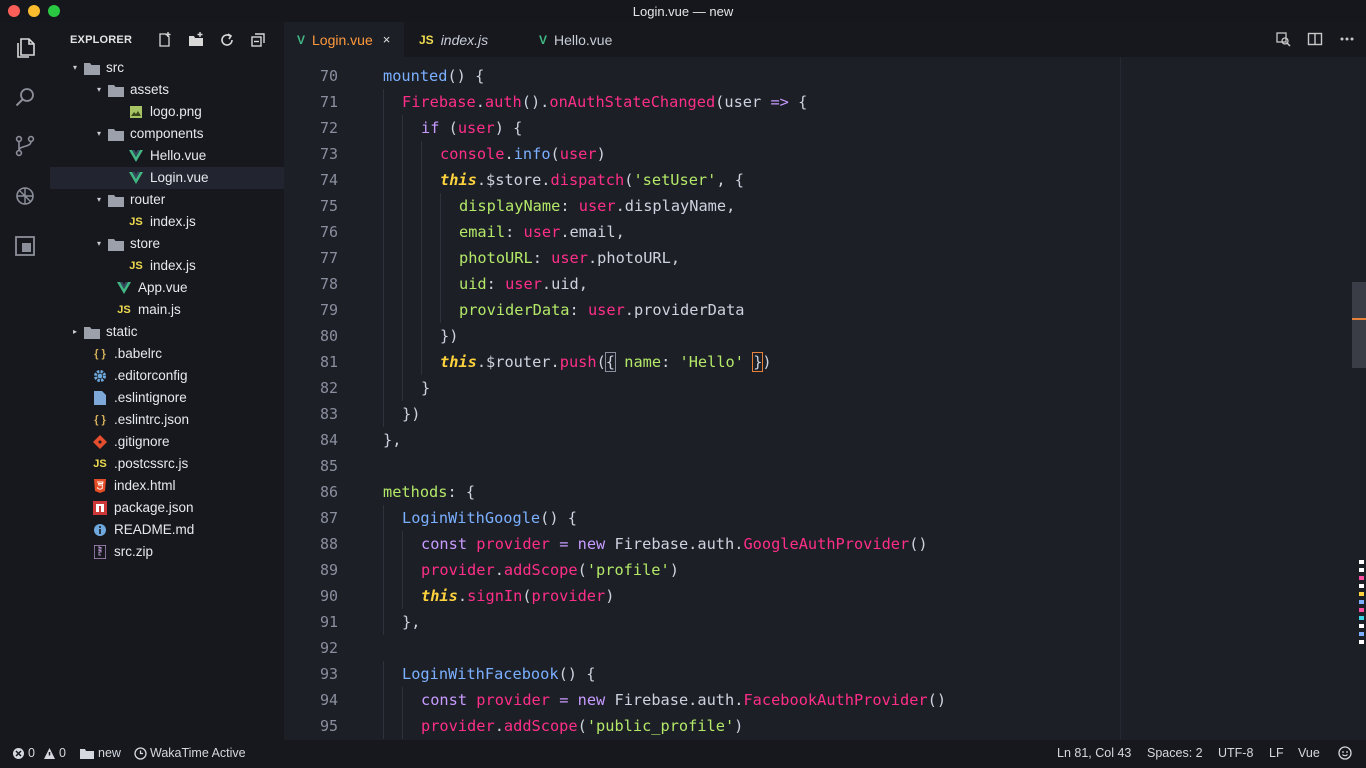  Describe the element at coordinates (25, 246) in the screenshot. I see `extensions-icon` at that location.